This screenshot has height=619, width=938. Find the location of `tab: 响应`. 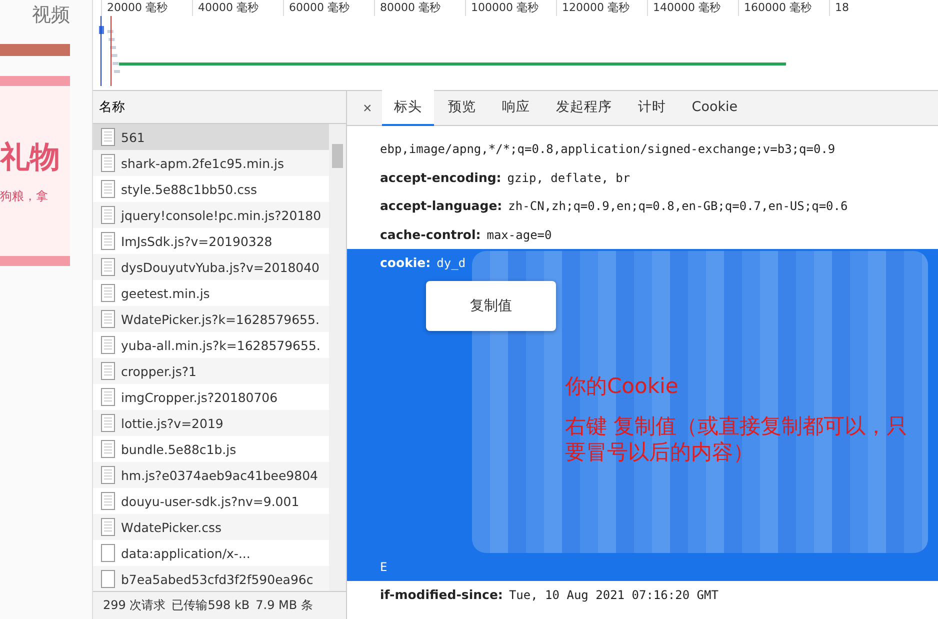

tab: 响应 is located at coordinates (516, 108).